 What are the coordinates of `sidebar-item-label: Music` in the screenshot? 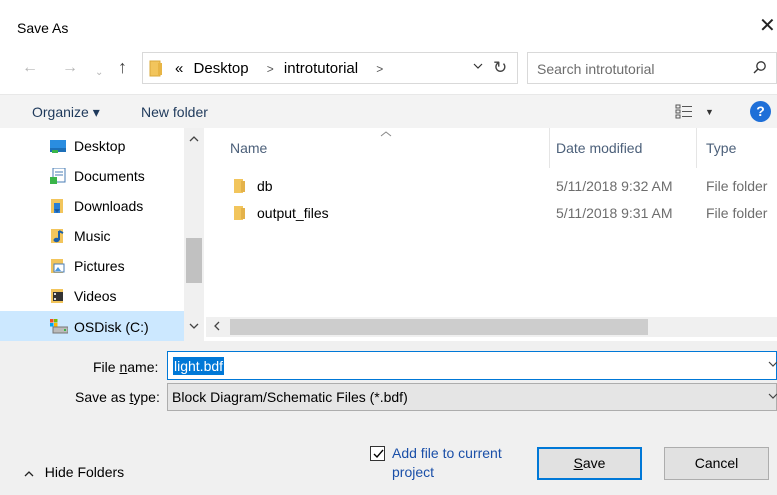 It's located at (92, 236).